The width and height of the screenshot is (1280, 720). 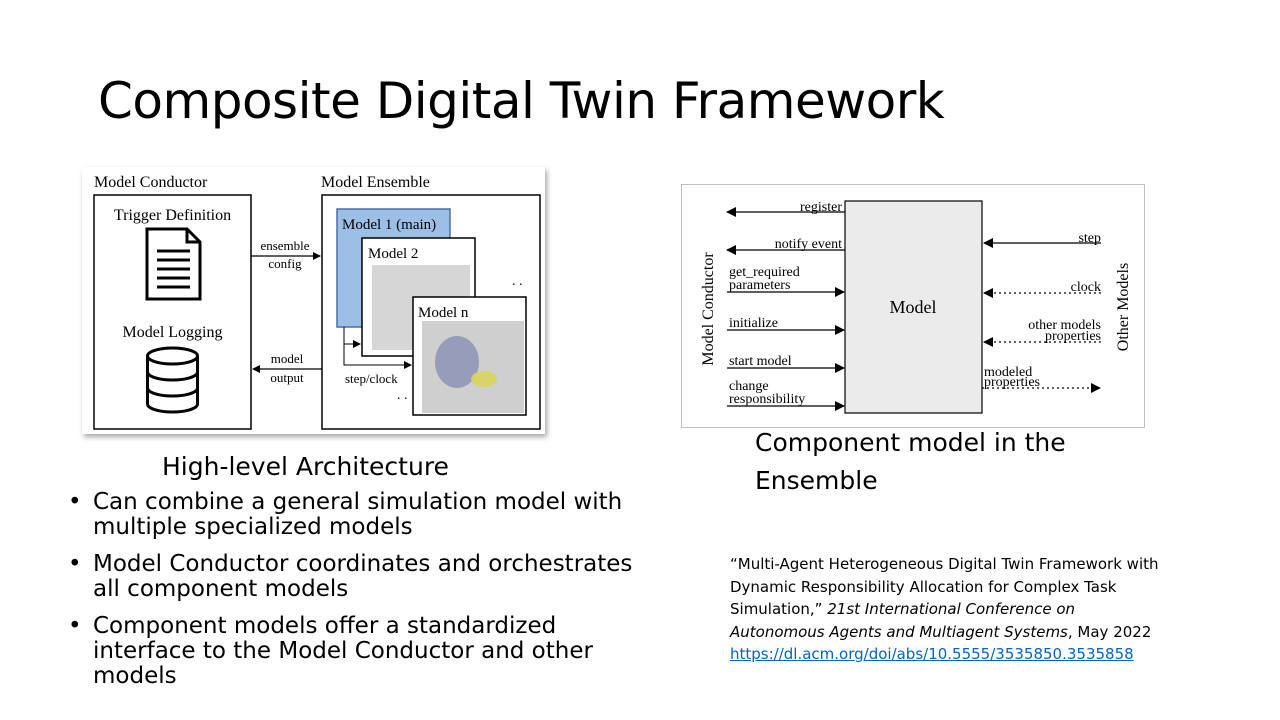 What do you see at coordinates (151, 182) in the screenshot?
I see `conductor-title: Model Conductor` at bounding box center [151, 182].